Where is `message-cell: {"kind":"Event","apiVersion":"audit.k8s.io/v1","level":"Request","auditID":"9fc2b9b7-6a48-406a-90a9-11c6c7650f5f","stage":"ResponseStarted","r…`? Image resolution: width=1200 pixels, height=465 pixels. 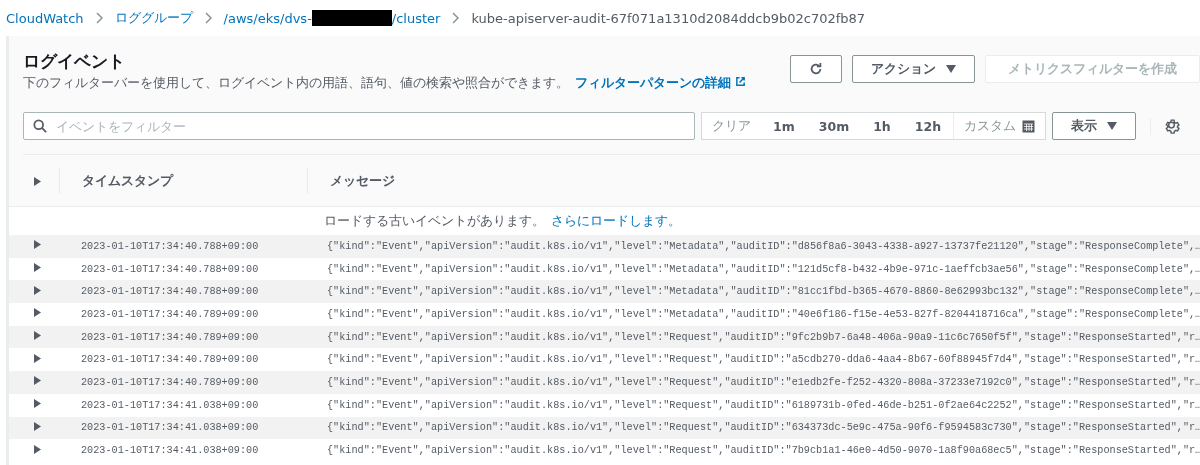 message-cell: {"kind":"Event","apiVersion":"audit.k8s.io/v1","level":"Request","auditID":"9fc2b9b7-6a48-406a-90a9-11c6c7650f5f","stage":"ResponseStarted","r… is located at coordinates (763, 337).